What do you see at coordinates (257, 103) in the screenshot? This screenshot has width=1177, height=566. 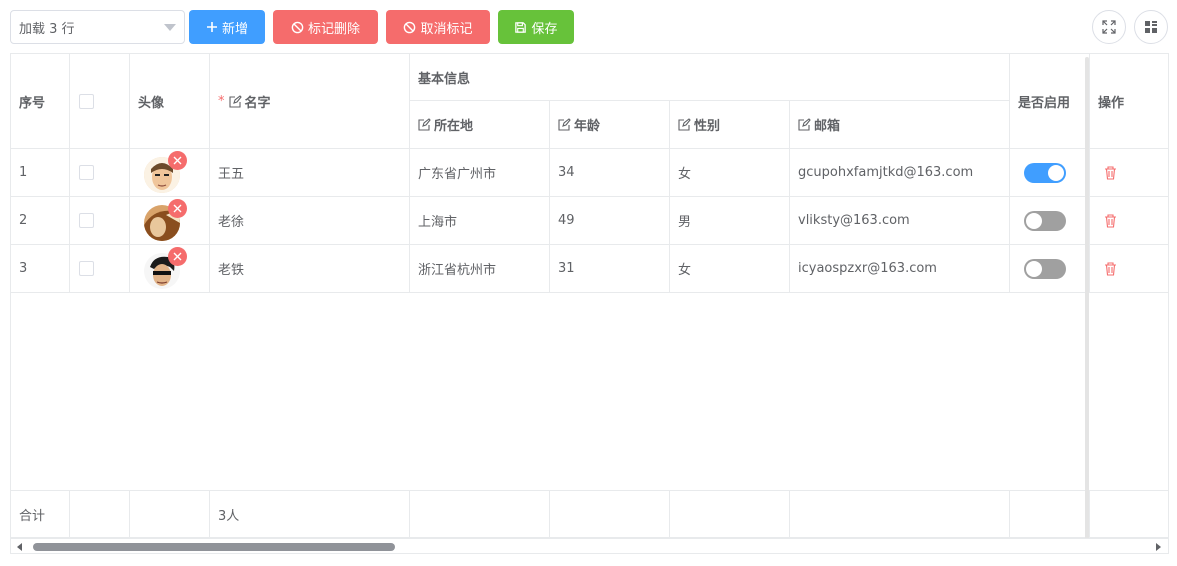 I see `header-name-label: 名字` at bounding box center [257, 103].